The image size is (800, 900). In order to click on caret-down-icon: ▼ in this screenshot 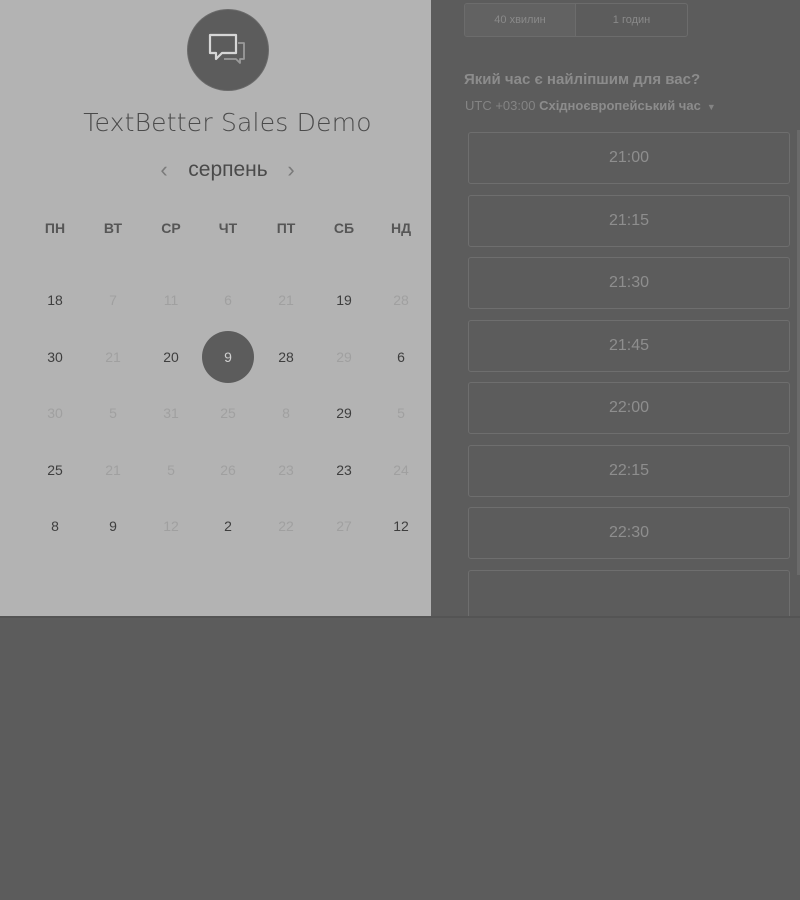, I will do `click(711, 107)`.